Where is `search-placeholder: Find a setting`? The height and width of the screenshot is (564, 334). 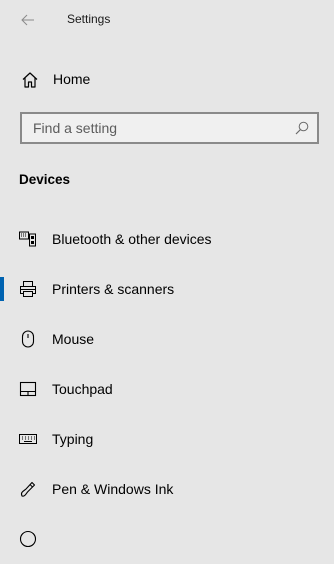
search-placeholder: Find a setting is located at coordinates (75, 128).